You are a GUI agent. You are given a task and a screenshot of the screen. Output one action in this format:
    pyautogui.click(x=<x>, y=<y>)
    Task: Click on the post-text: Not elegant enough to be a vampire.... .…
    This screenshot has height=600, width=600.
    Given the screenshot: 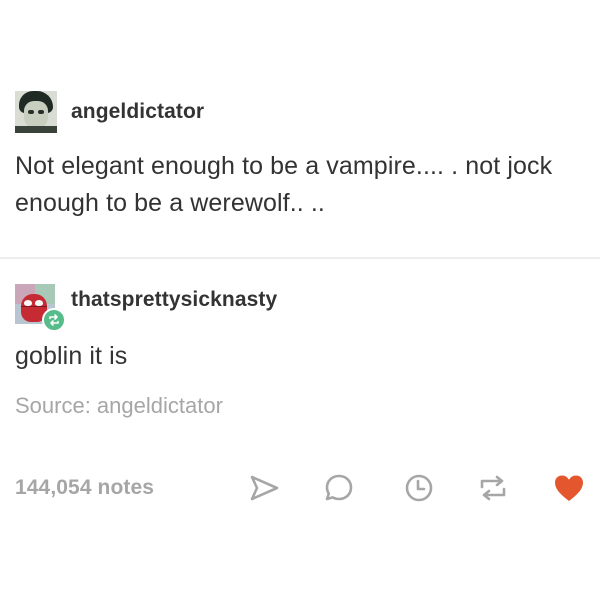 What is the action you would take?
    pyautogui.click(x=284, y=184)
    